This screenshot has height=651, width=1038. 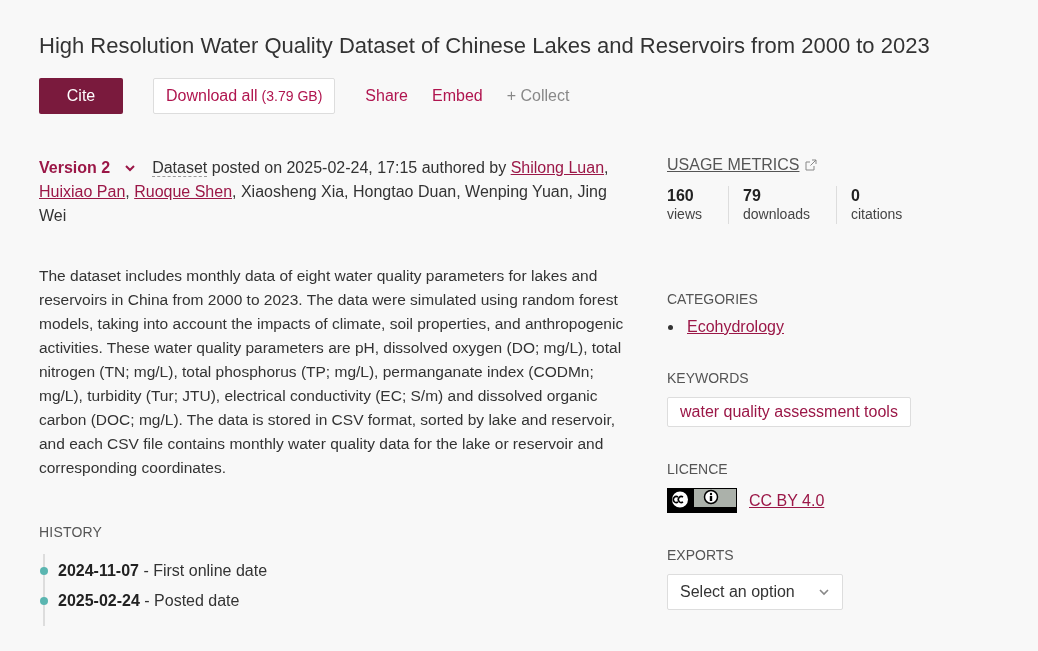 What do you see at coordinates (485, 46) in the screenshot?
I see `dataset-title: High Resolution Water Quality Dataset of Chinese Lakes and Reservoirs from 2000 to 2023` at bounding box center [485, 46].